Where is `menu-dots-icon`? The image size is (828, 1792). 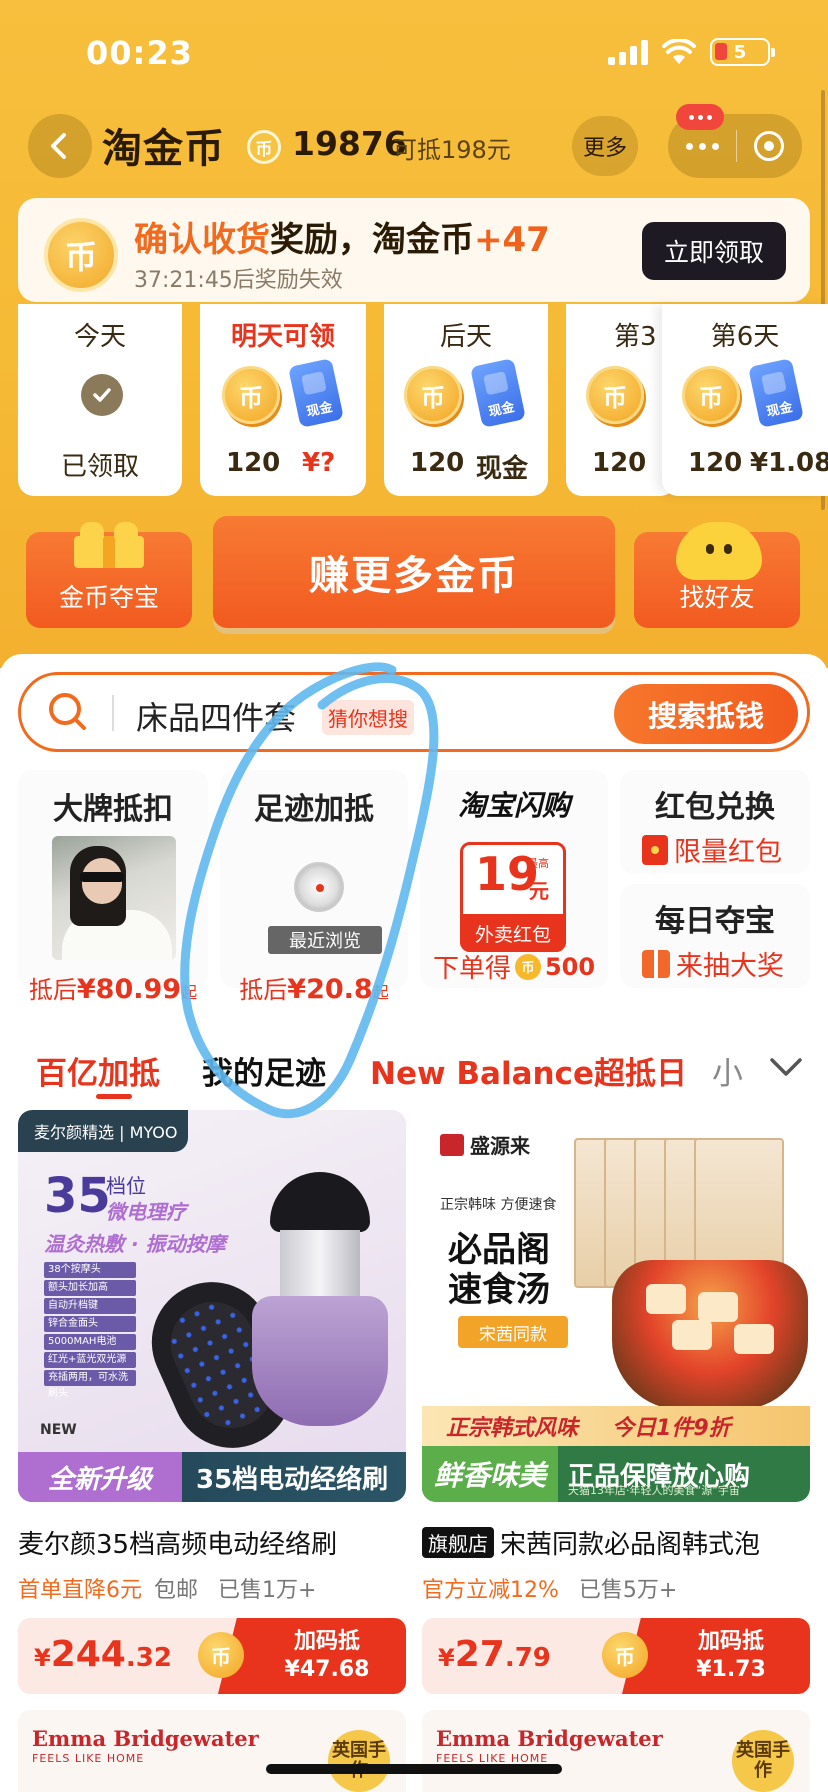 menu-dots-icon is located at coordinates (703, 146).